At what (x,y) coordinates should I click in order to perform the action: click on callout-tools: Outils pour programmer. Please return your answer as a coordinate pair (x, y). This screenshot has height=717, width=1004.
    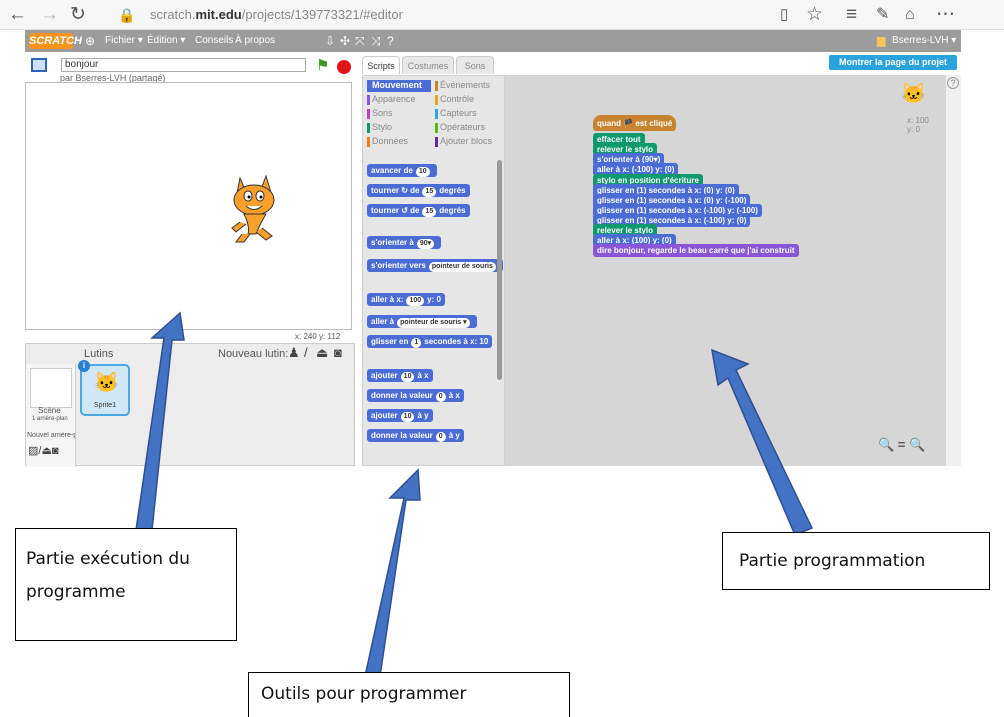
    Looking at the image, I should click on (409, 694).